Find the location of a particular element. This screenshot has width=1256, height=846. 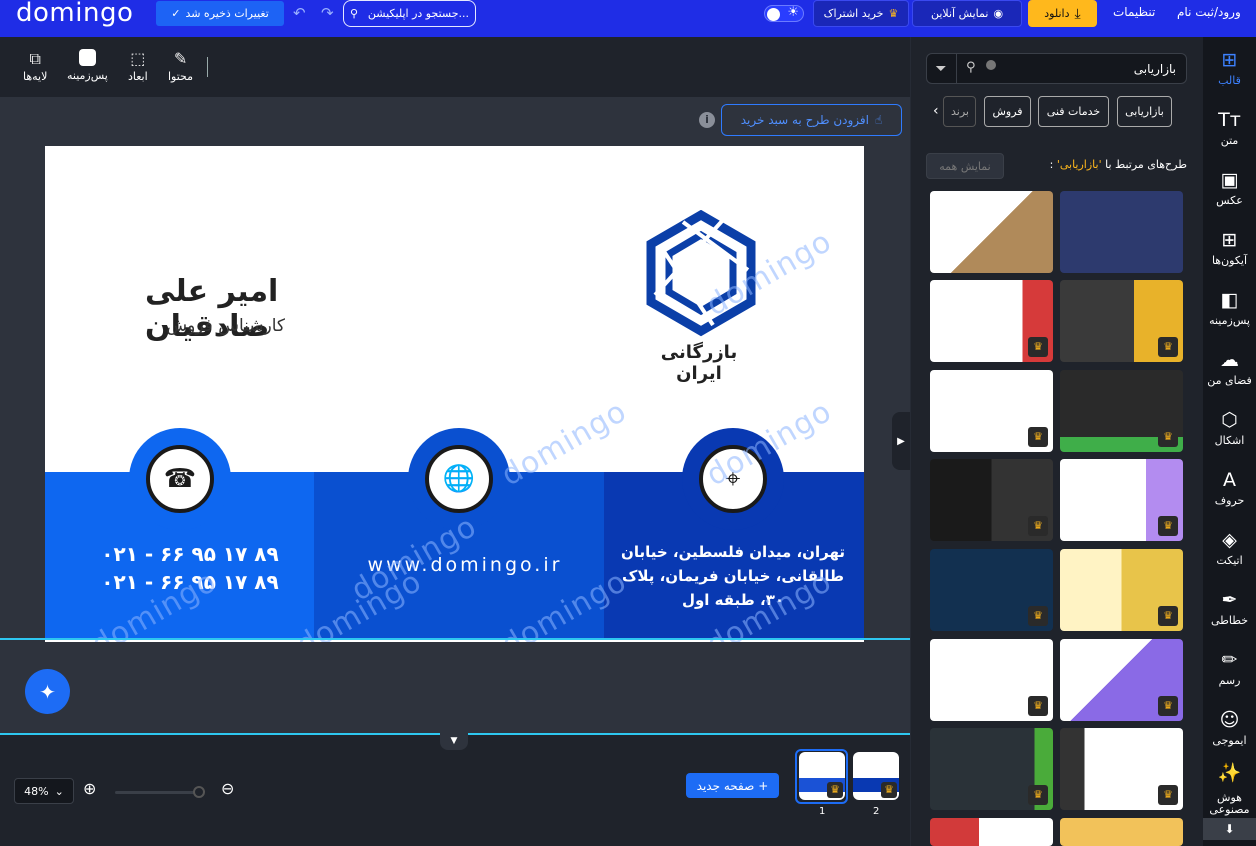

nav-draw: ✏ رسم is located at coordinates (1229, 668).